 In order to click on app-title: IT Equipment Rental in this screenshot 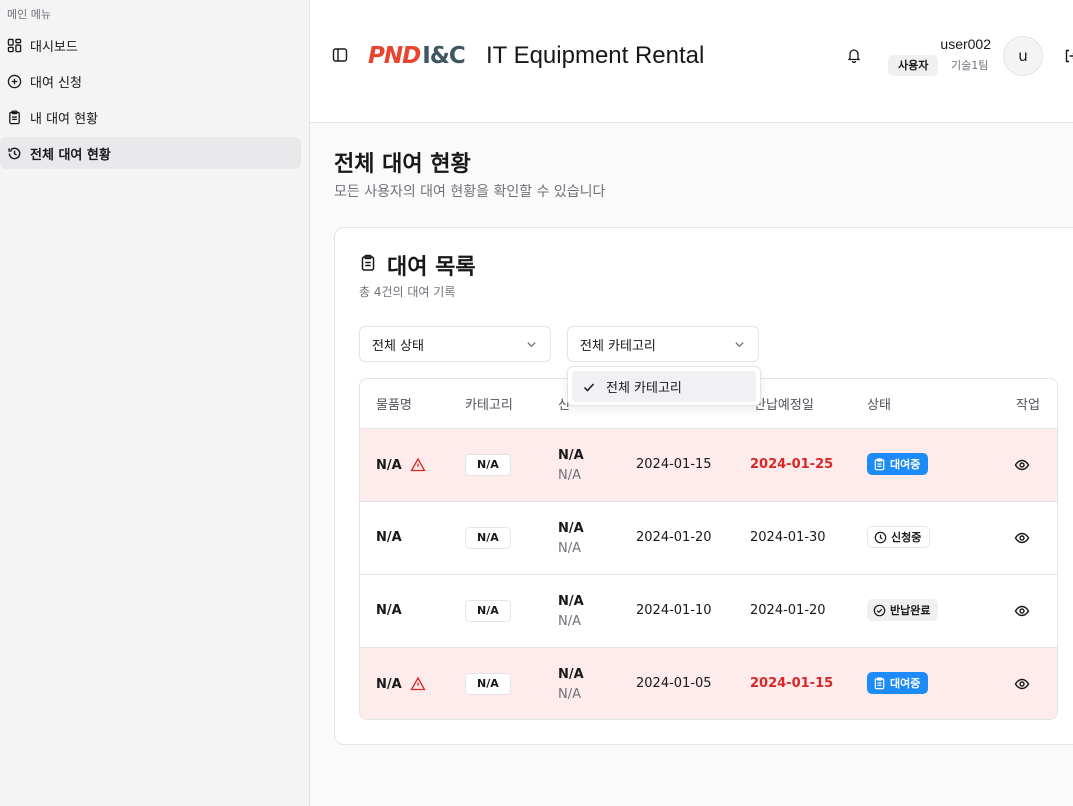, I will do `click(595, 55)`.